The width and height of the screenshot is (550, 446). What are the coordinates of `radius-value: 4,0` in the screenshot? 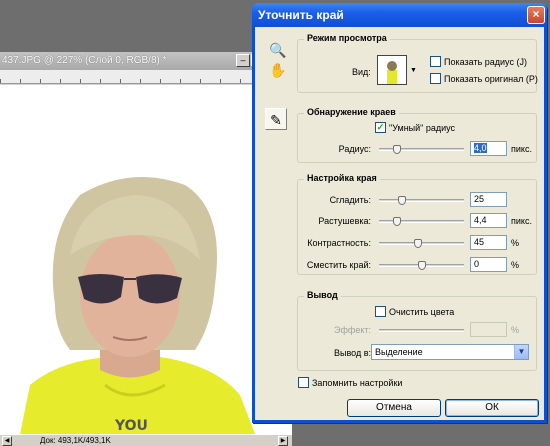 It's located at (480, 148).